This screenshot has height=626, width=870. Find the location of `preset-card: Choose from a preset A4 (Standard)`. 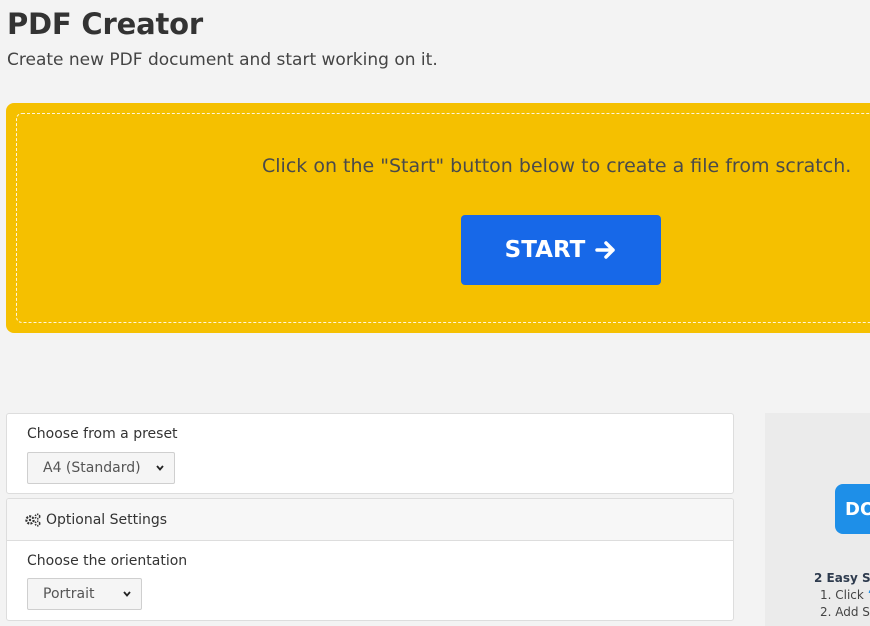

preset-card: Choose from a preset A4 (Standard) is located at coordinates (370, 453).